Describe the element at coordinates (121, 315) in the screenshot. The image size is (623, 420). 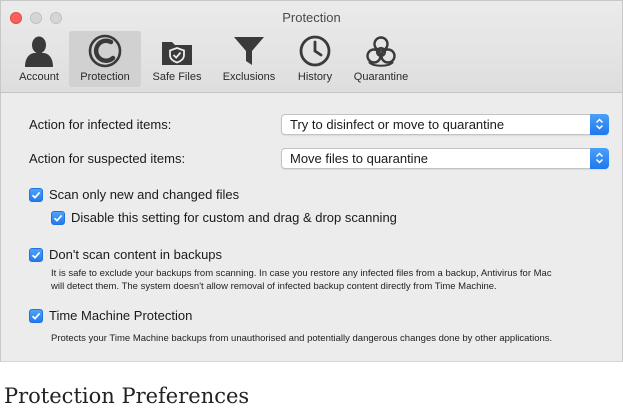
I see `time-machine-label: Time Machine Protection` at that location.